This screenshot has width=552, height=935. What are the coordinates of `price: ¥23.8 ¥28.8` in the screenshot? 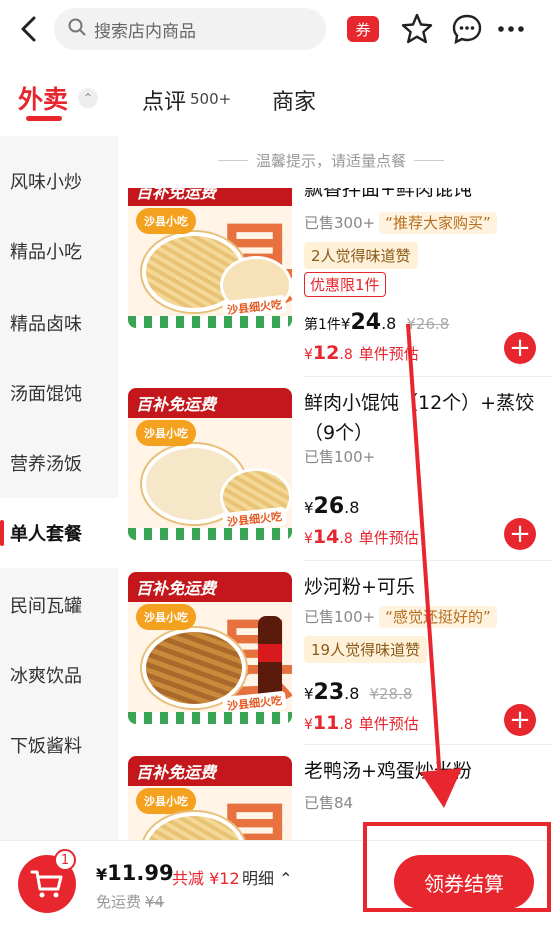 It's located at (358, 692).